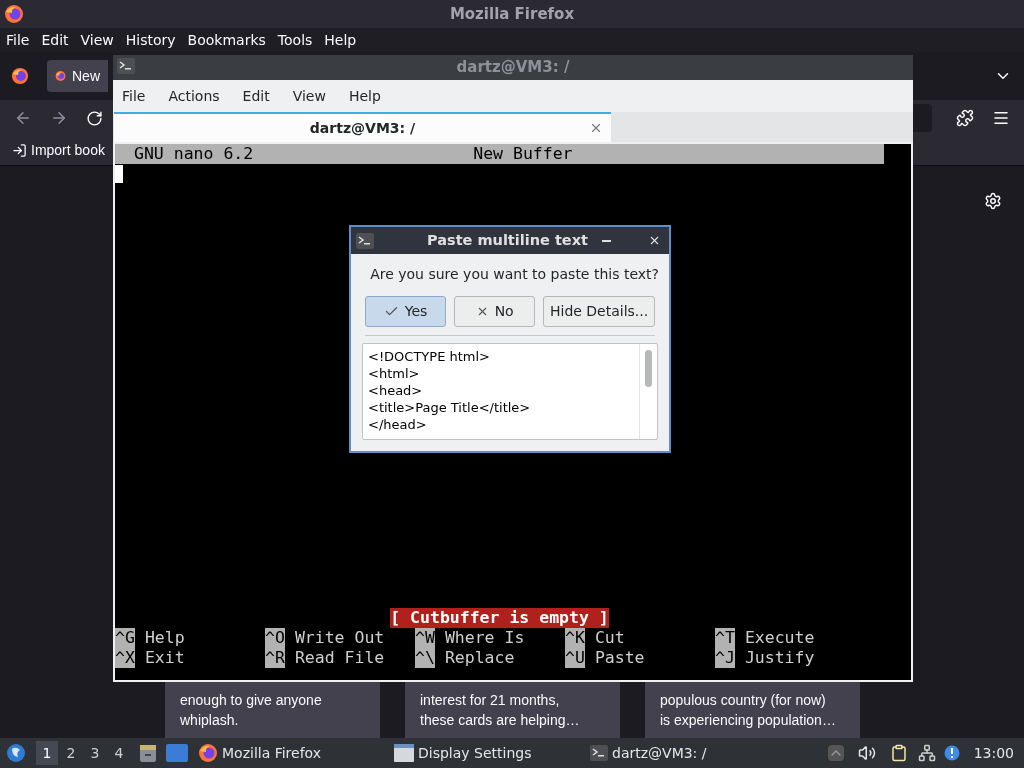 Image resolution: width=1024 pixels, height=768 pixels. What do you see at coordinates (59, 118) in the screenshot?
I see `forward-icon` at bounding box center [59, 118].